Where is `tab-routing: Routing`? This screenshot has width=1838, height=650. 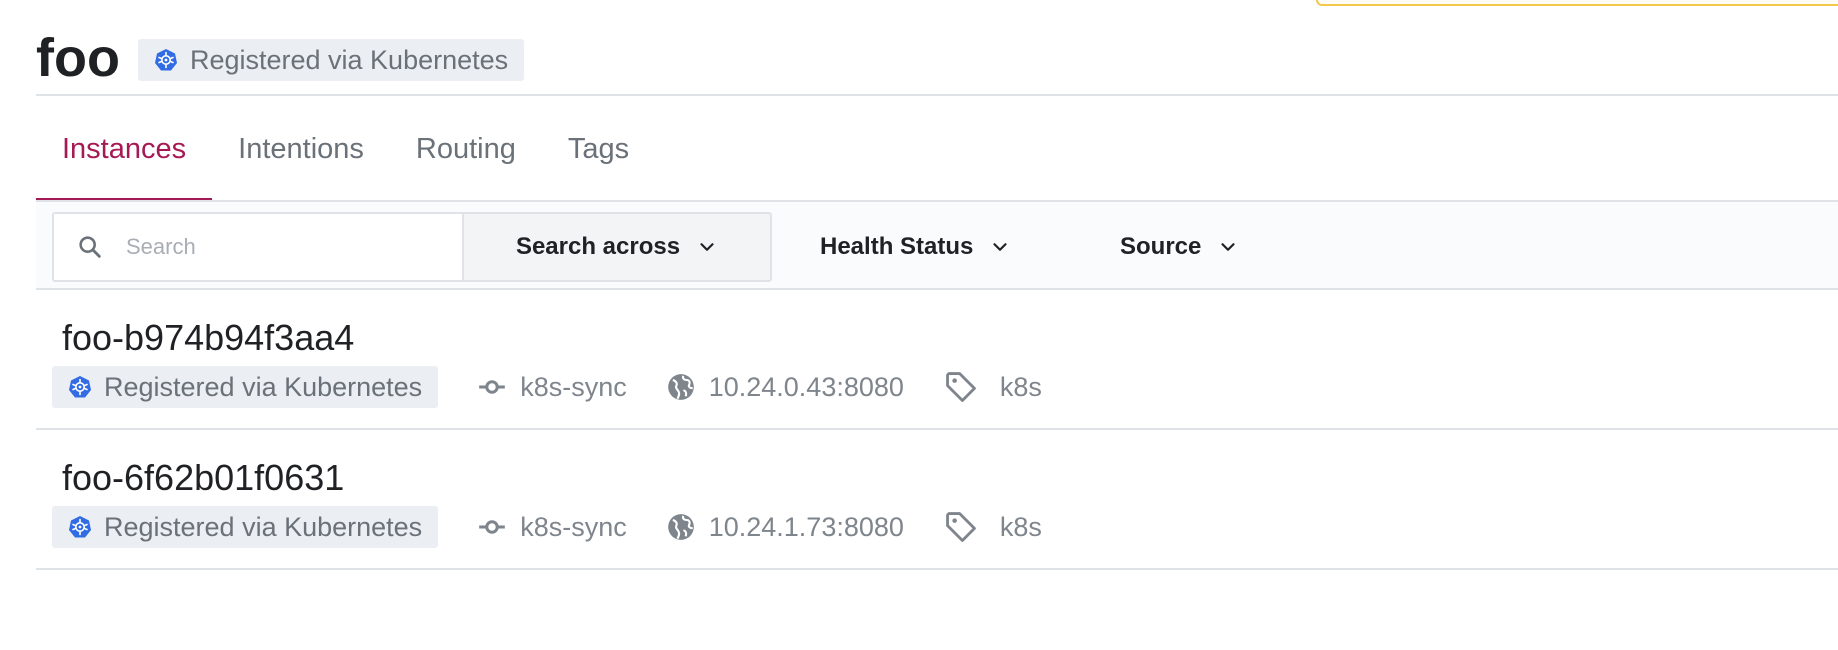
tab-routing: Routing is located at coordinates (466, 149).